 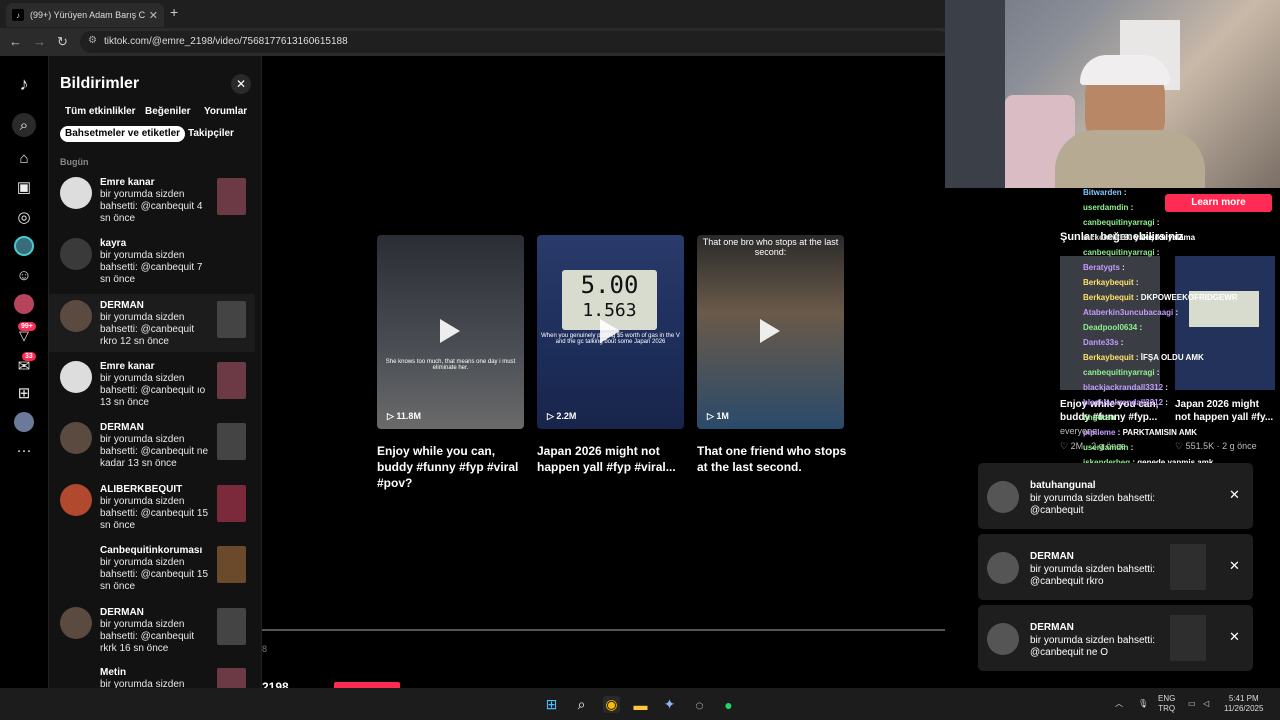 I want to click on forward-icon: →, so click(x=39, y=41).